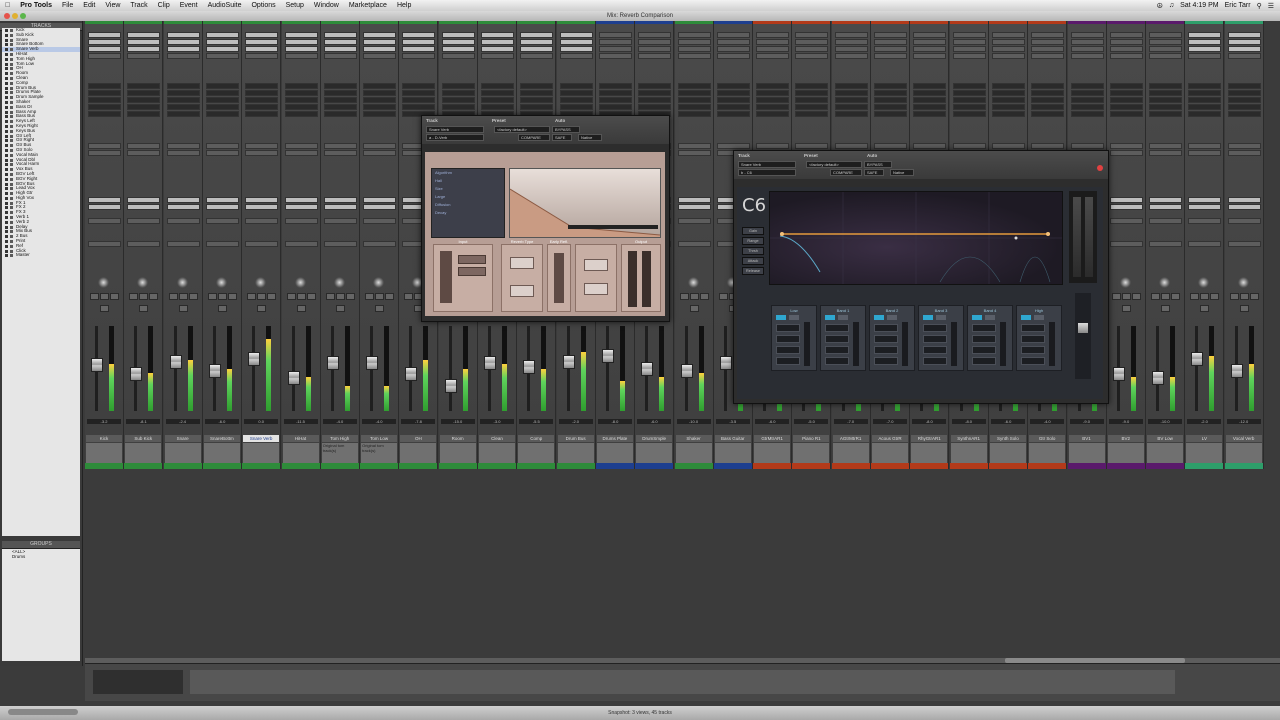 The height and width of the screenshot is (720, 1280). What do you see at coordinates (522, 129) in the screenshot?
I see `dverb-preset-select: <factory default>` at bounding box center [522, 129].